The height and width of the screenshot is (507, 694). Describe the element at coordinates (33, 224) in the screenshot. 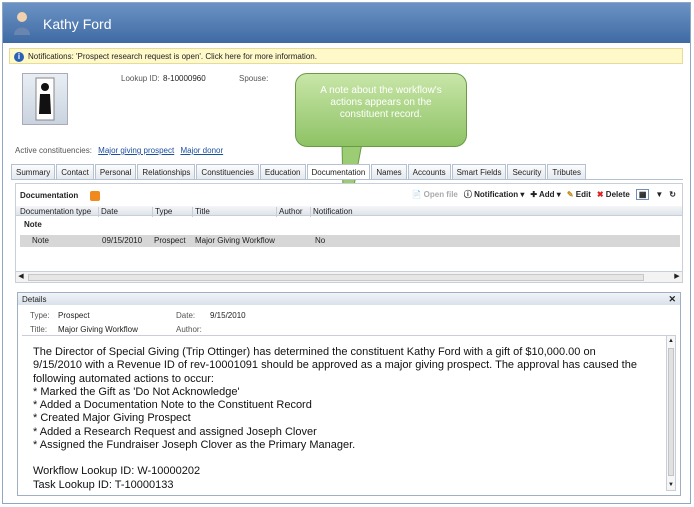

I see `group-row: Note` at that location.